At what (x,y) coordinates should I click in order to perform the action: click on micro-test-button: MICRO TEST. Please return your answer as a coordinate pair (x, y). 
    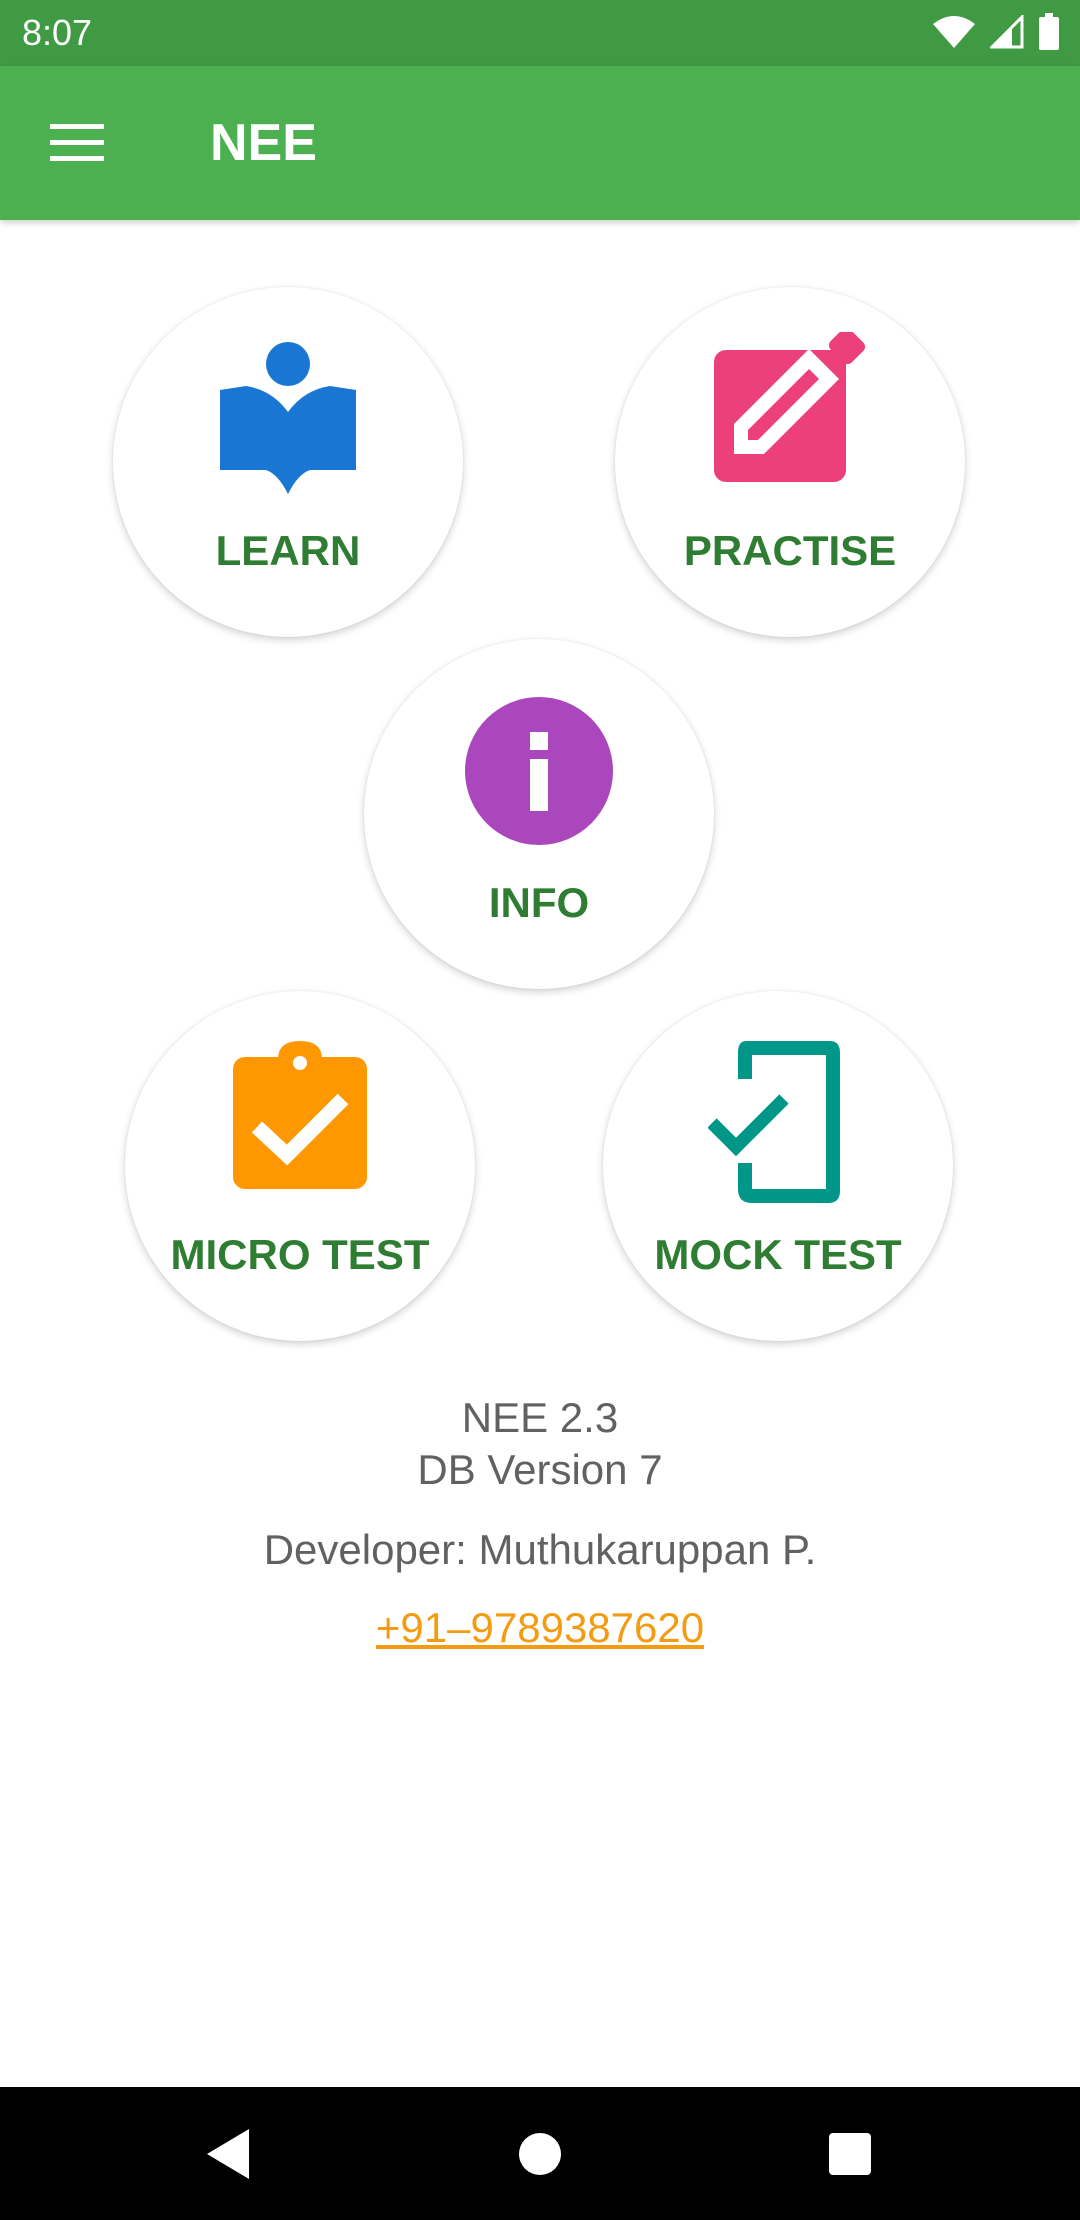
    Looking at the image, I should click on (300, 1166).